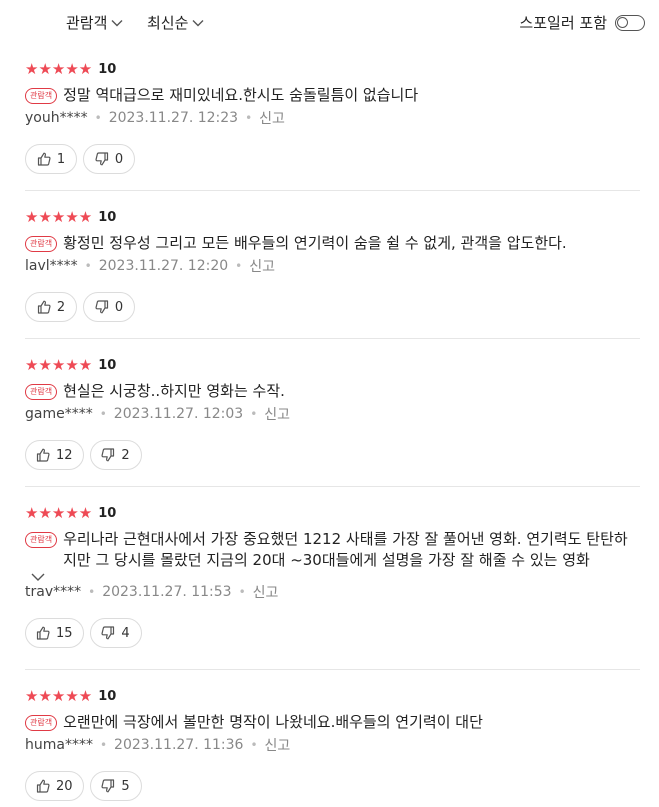 Image resolution: width=659 pixels, height=807 pixels. I want to click on reviewer-id: huma****, so click(59, 745).